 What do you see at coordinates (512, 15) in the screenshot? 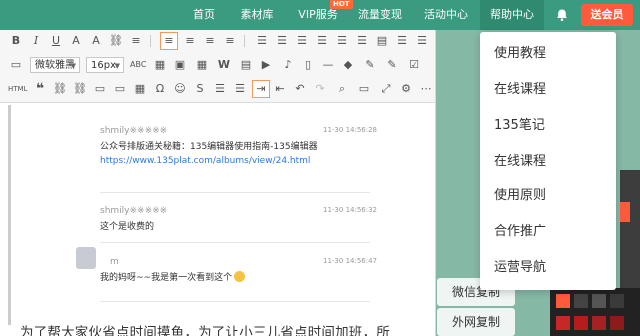
I see `nav-help-center: 帮助中心` at bounding box center [512, 15].